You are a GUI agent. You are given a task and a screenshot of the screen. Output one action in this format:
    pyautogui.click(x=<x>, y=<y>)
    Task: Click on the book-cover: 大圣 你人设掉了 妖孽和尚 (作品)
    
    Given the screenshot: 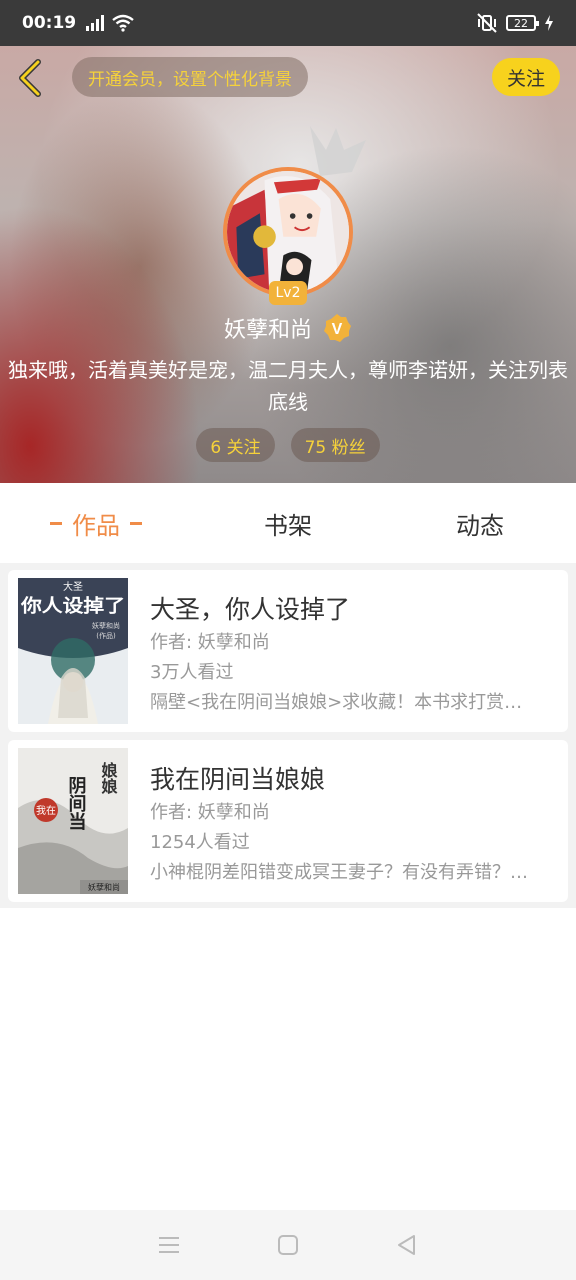 What is the action you would take?
    pyautogui.click(x=73, y=651)
    